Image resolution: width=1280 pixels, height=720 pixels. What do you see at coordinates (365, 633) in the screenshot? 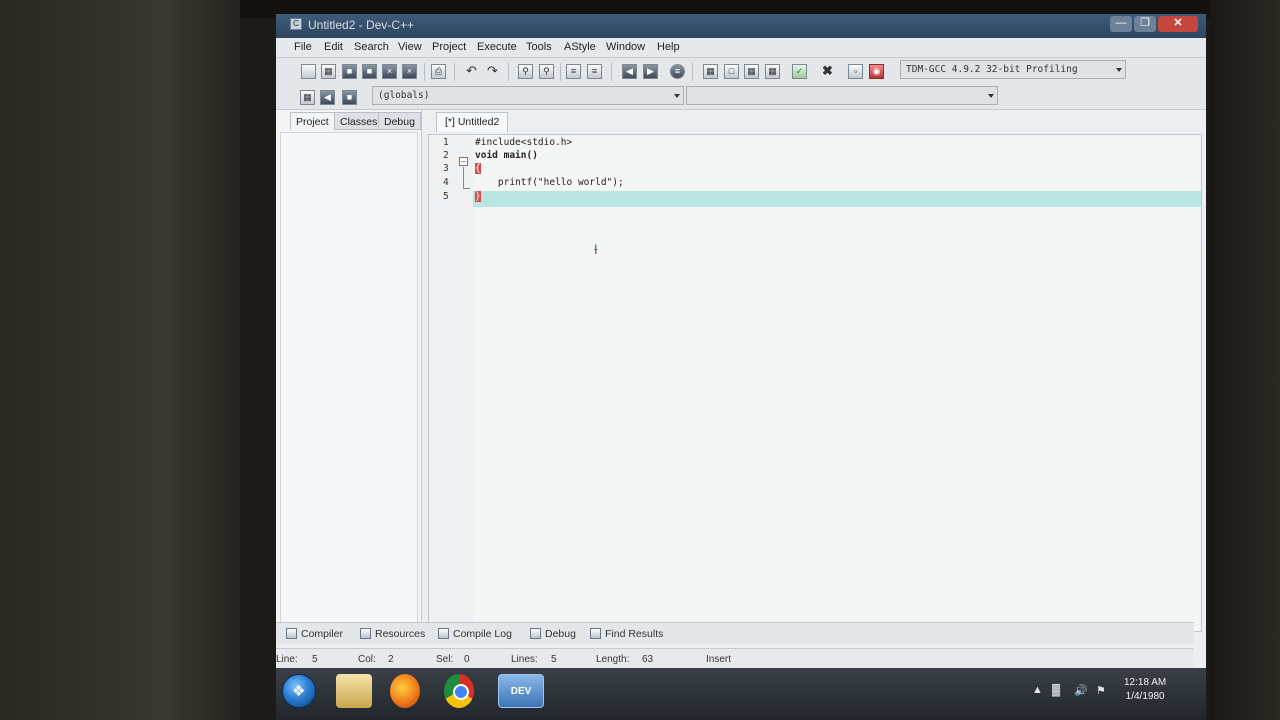
I see `resources-icon` at bounding box center [365, 633].